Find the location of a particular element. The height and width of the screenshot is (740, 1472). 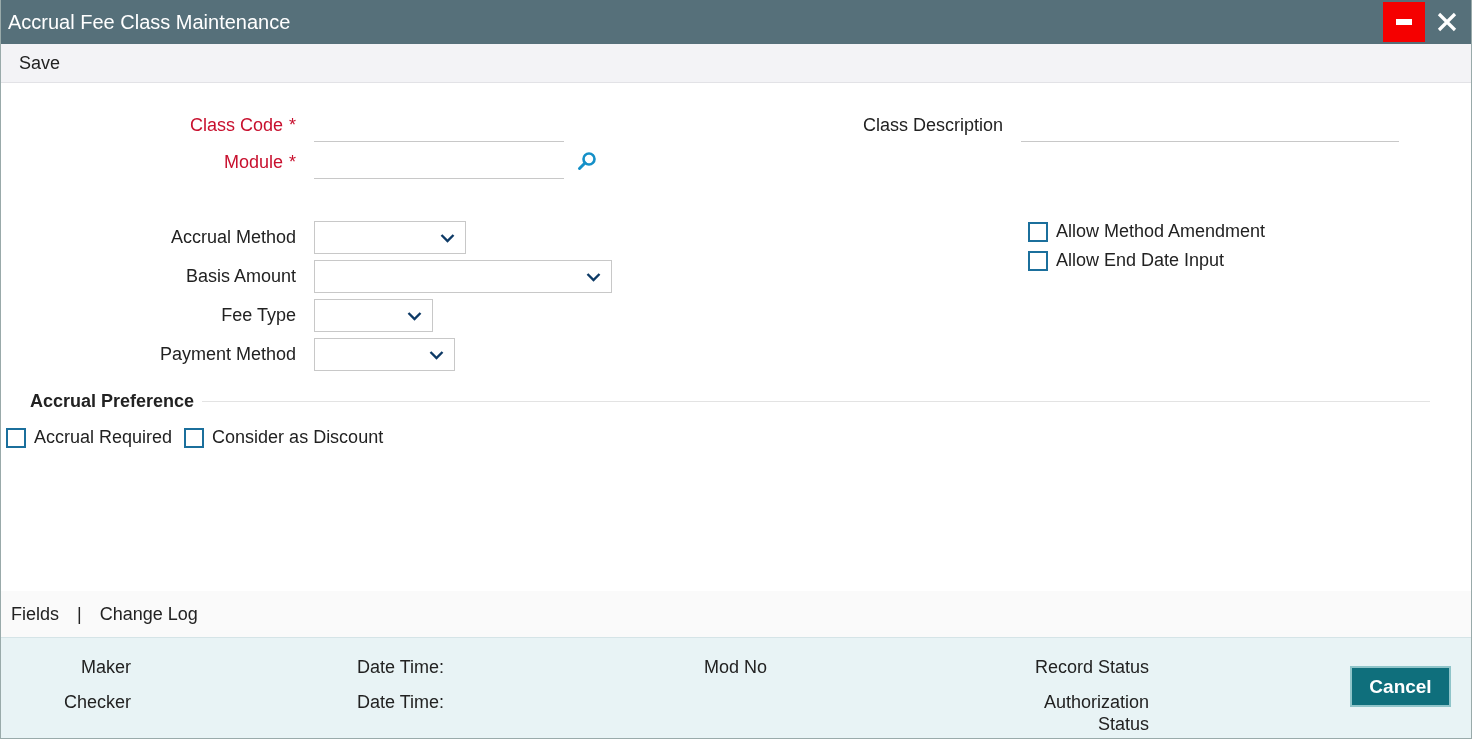

section-title: Accrual Preference is located at coordinates (112, 401).